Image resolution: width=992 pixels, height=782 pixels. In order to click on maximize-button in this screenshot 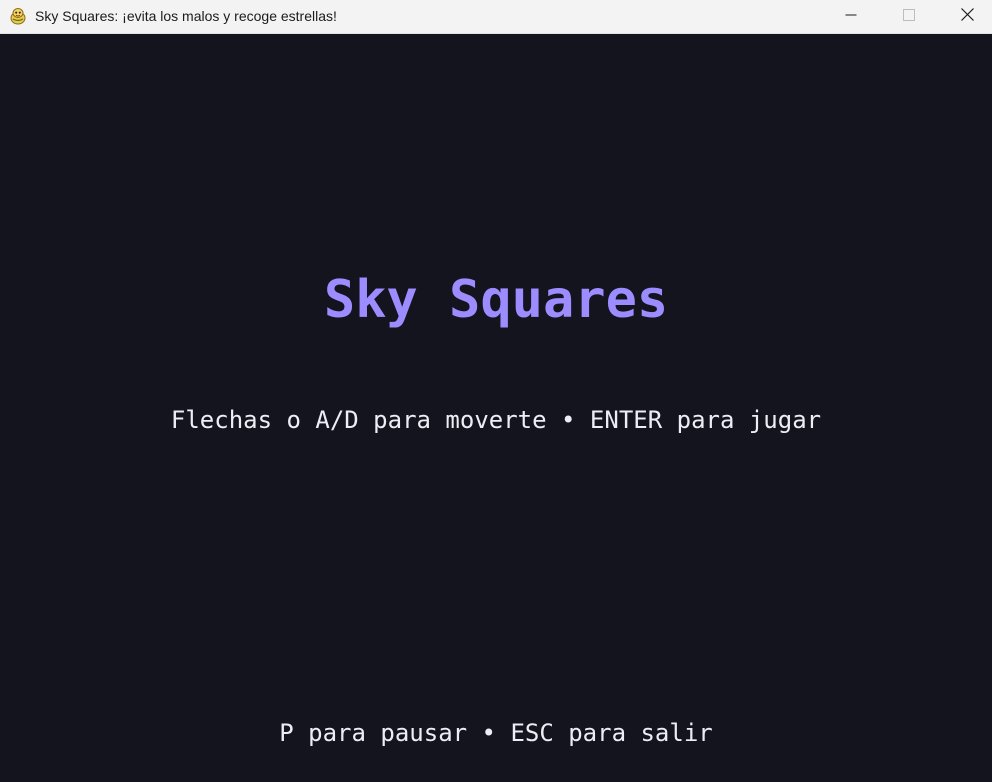, I will do `click(909, 16)`.